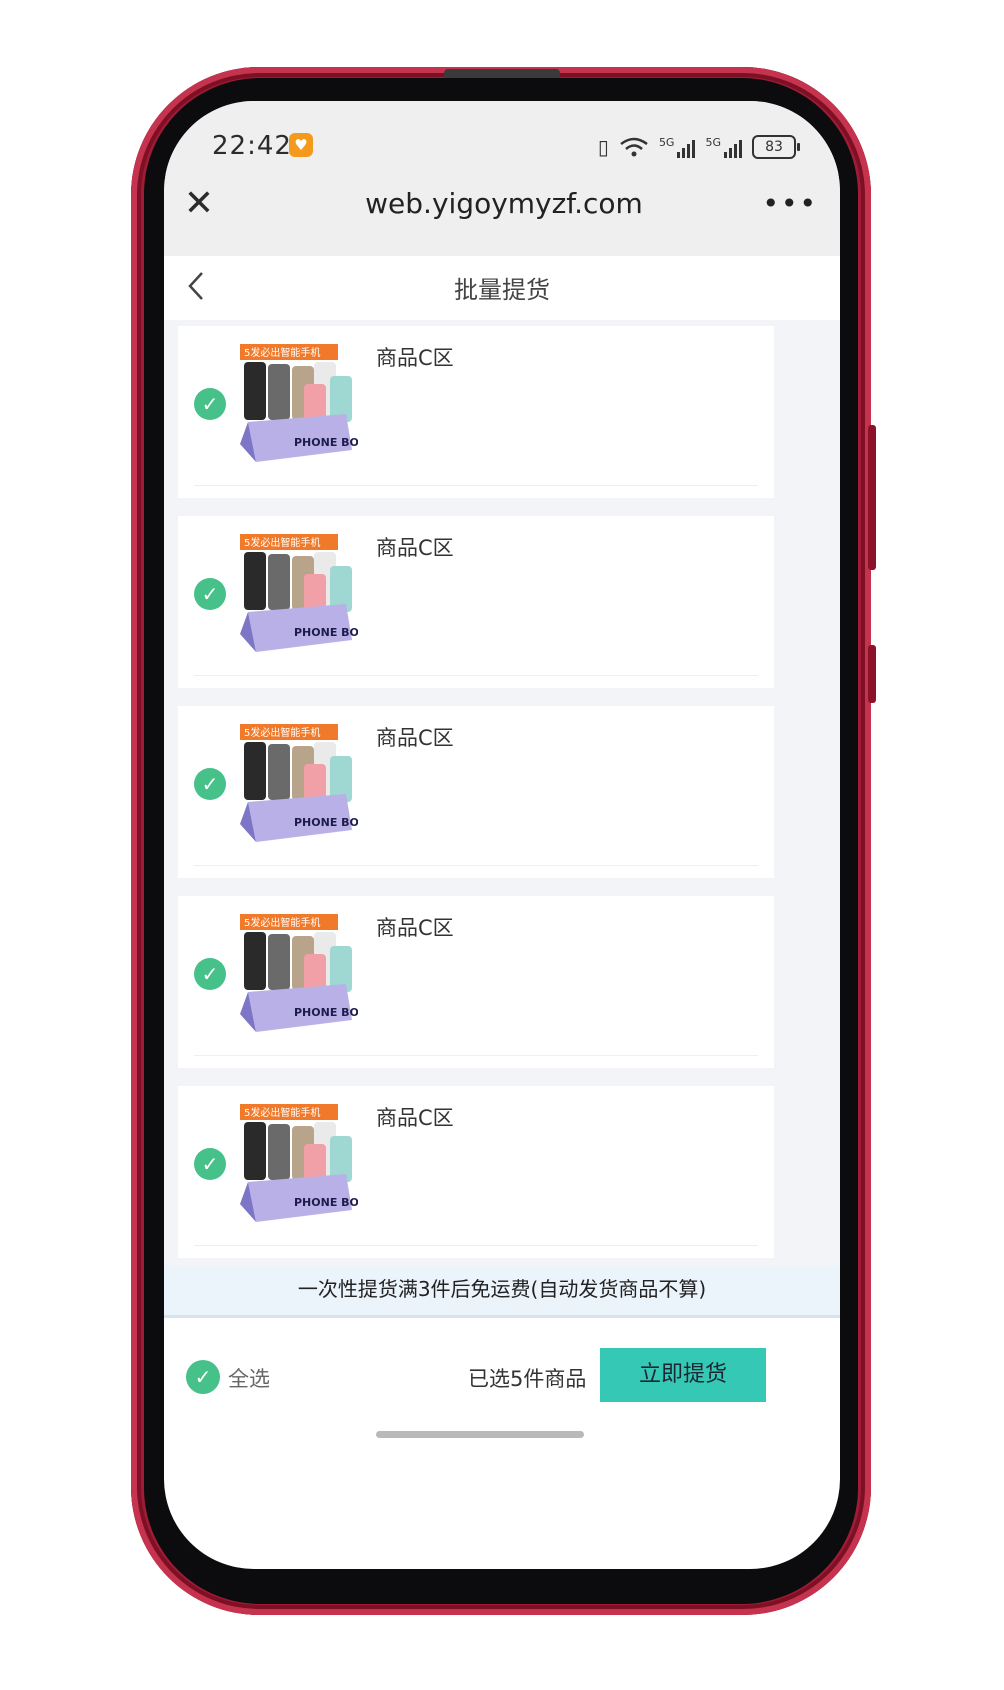 The image size is (1004, 1690). I want to click on selected-count: 已选5件商品, so click(527, 1379).